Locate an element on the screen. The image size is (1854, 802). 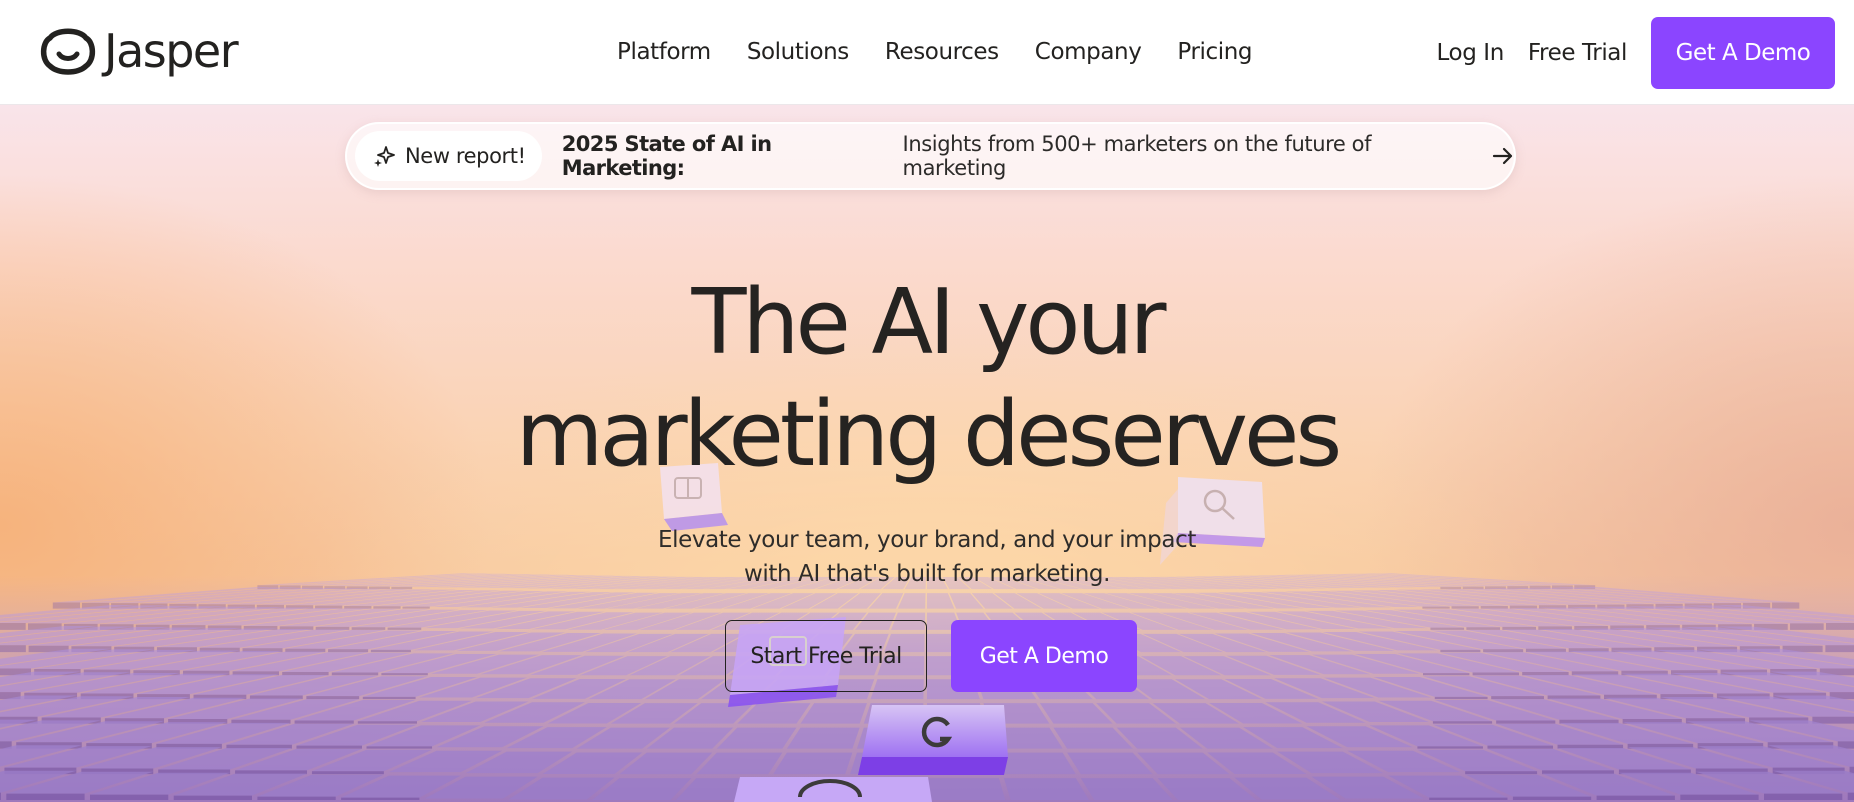
jasper-face-logo-icon is located at coordinates (68, 51).